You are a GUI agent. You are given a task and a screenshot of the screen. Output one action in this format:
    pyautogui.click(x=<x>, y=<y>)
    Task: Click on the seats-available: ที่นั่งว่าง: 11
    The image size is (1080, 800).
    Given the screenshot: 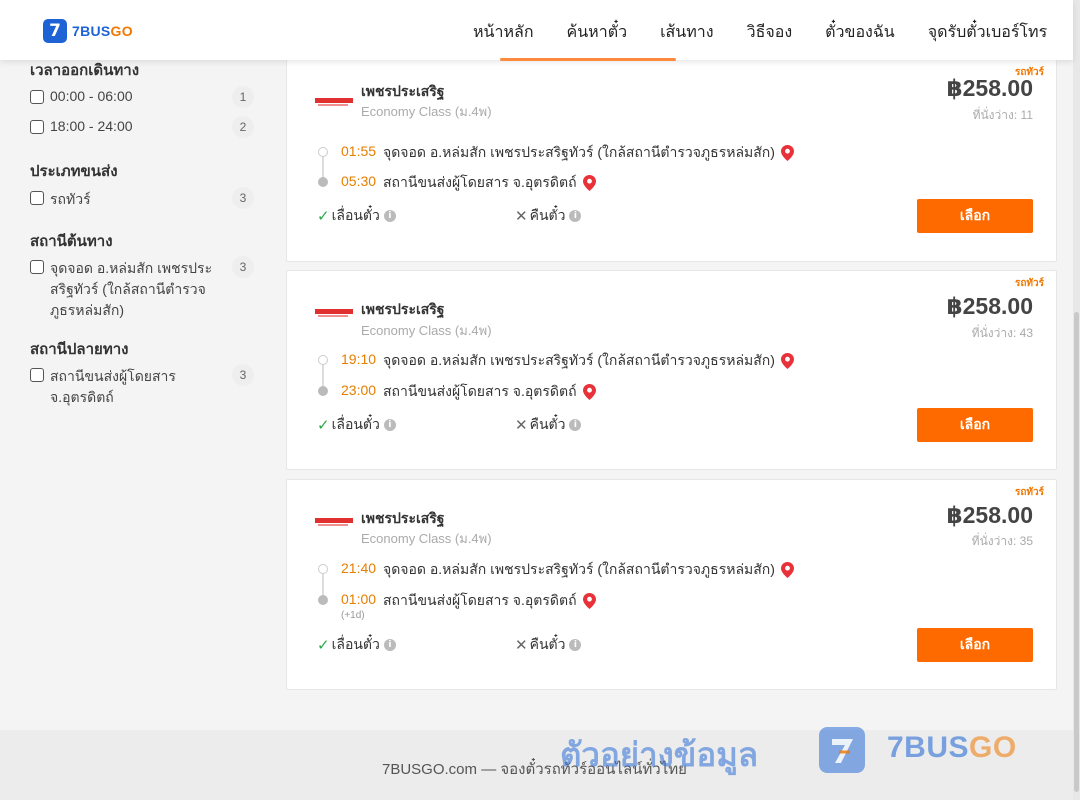 What is the action you would take?
    pyautogui.click(x=1002, y=115)
    